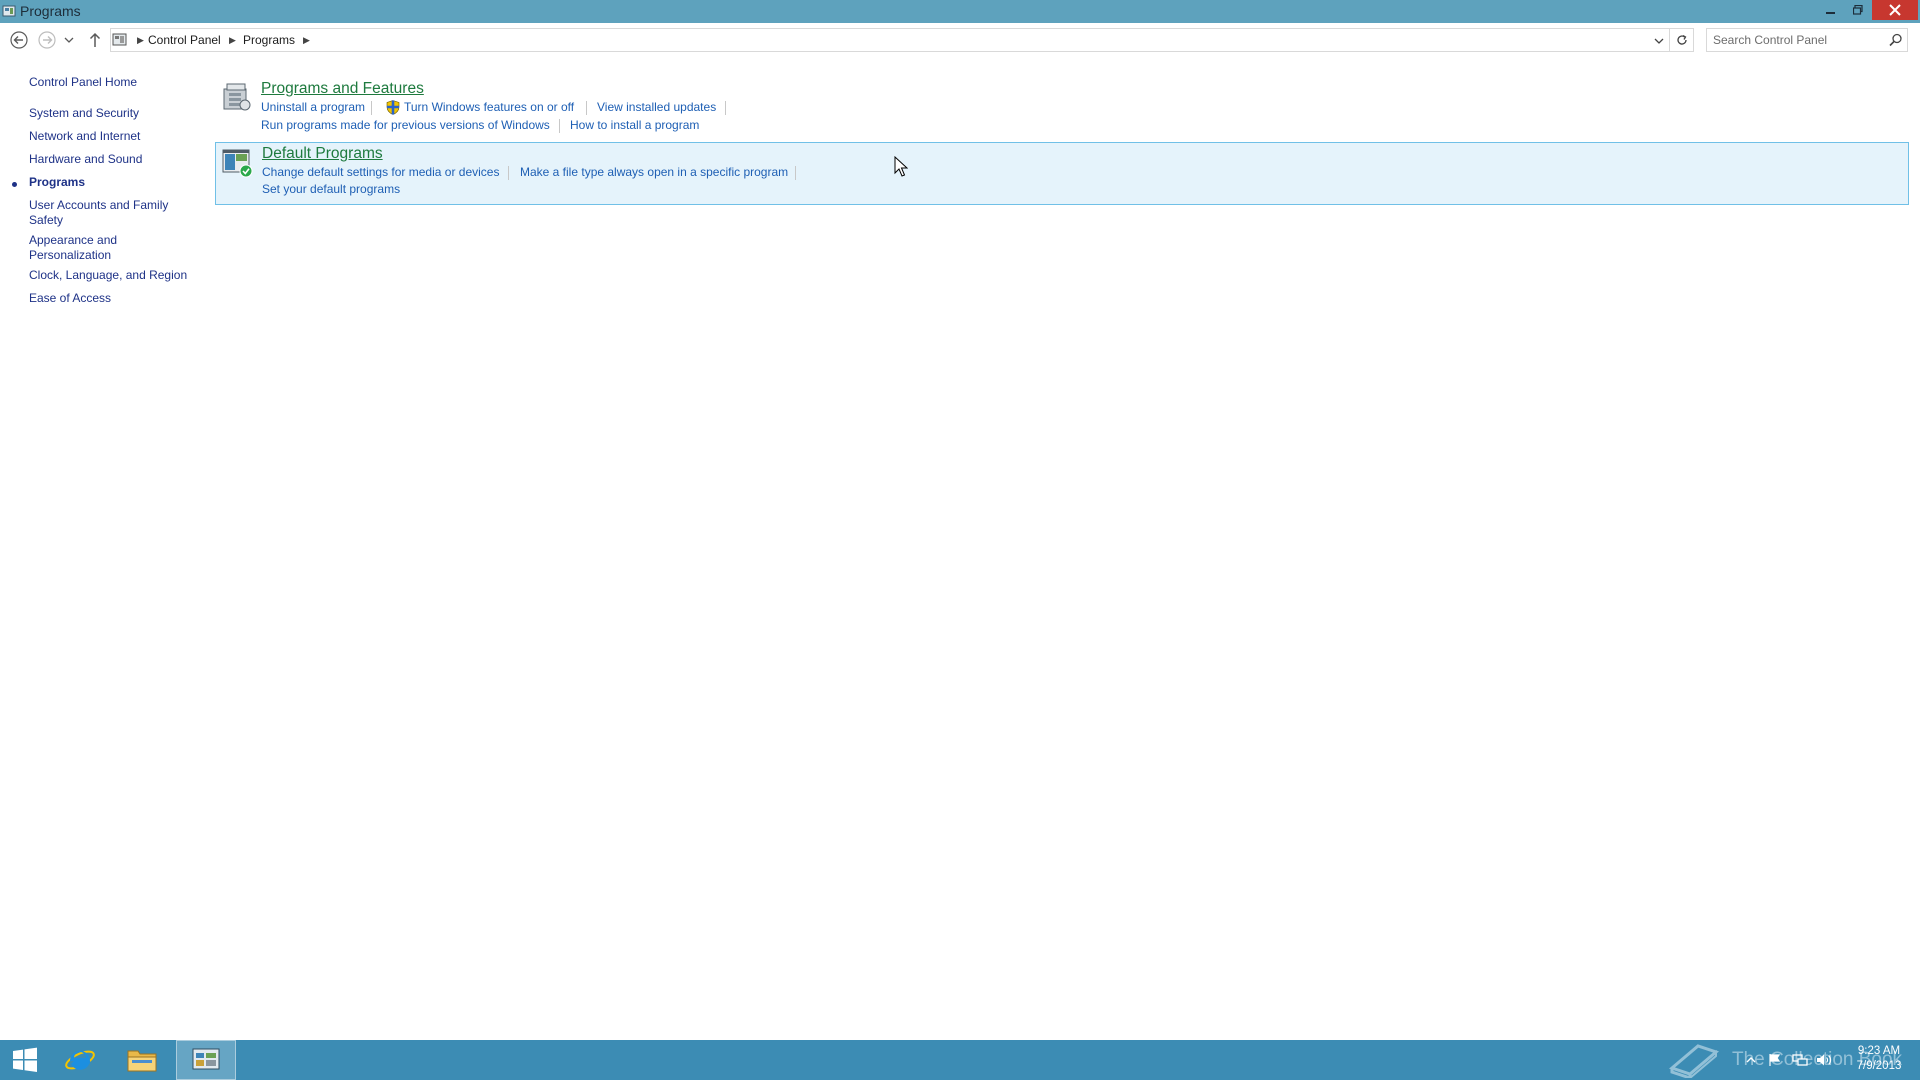 The height and width of the screenshot is (1080, 1920). Describe the element at coordinates (342, 89) in the screenshot. I see `programs-and-features-title: Programs and Features` at that location.